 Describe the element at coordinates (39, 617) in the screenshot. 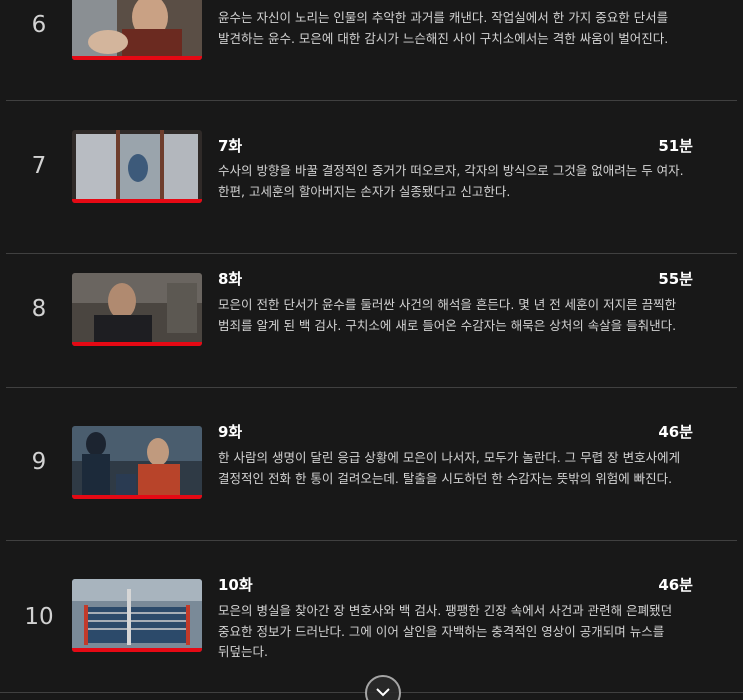

I see `episode-index: 10` at that location.